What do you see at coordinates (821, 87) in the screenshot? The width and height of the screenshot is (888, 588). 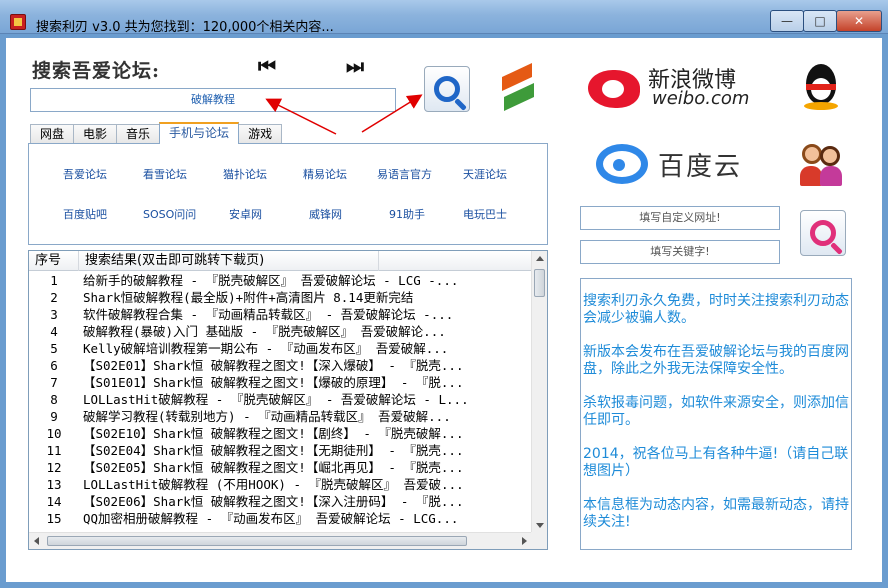 I see `qq-penguin-icon` at bounding box center [821, 87].